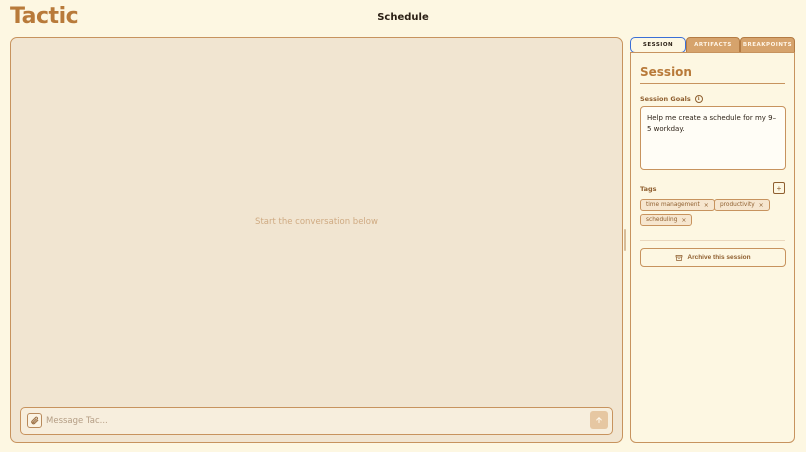 This screenshot has height=452, width=806. I want to click on add-tag-button: +, so click(779, 188).